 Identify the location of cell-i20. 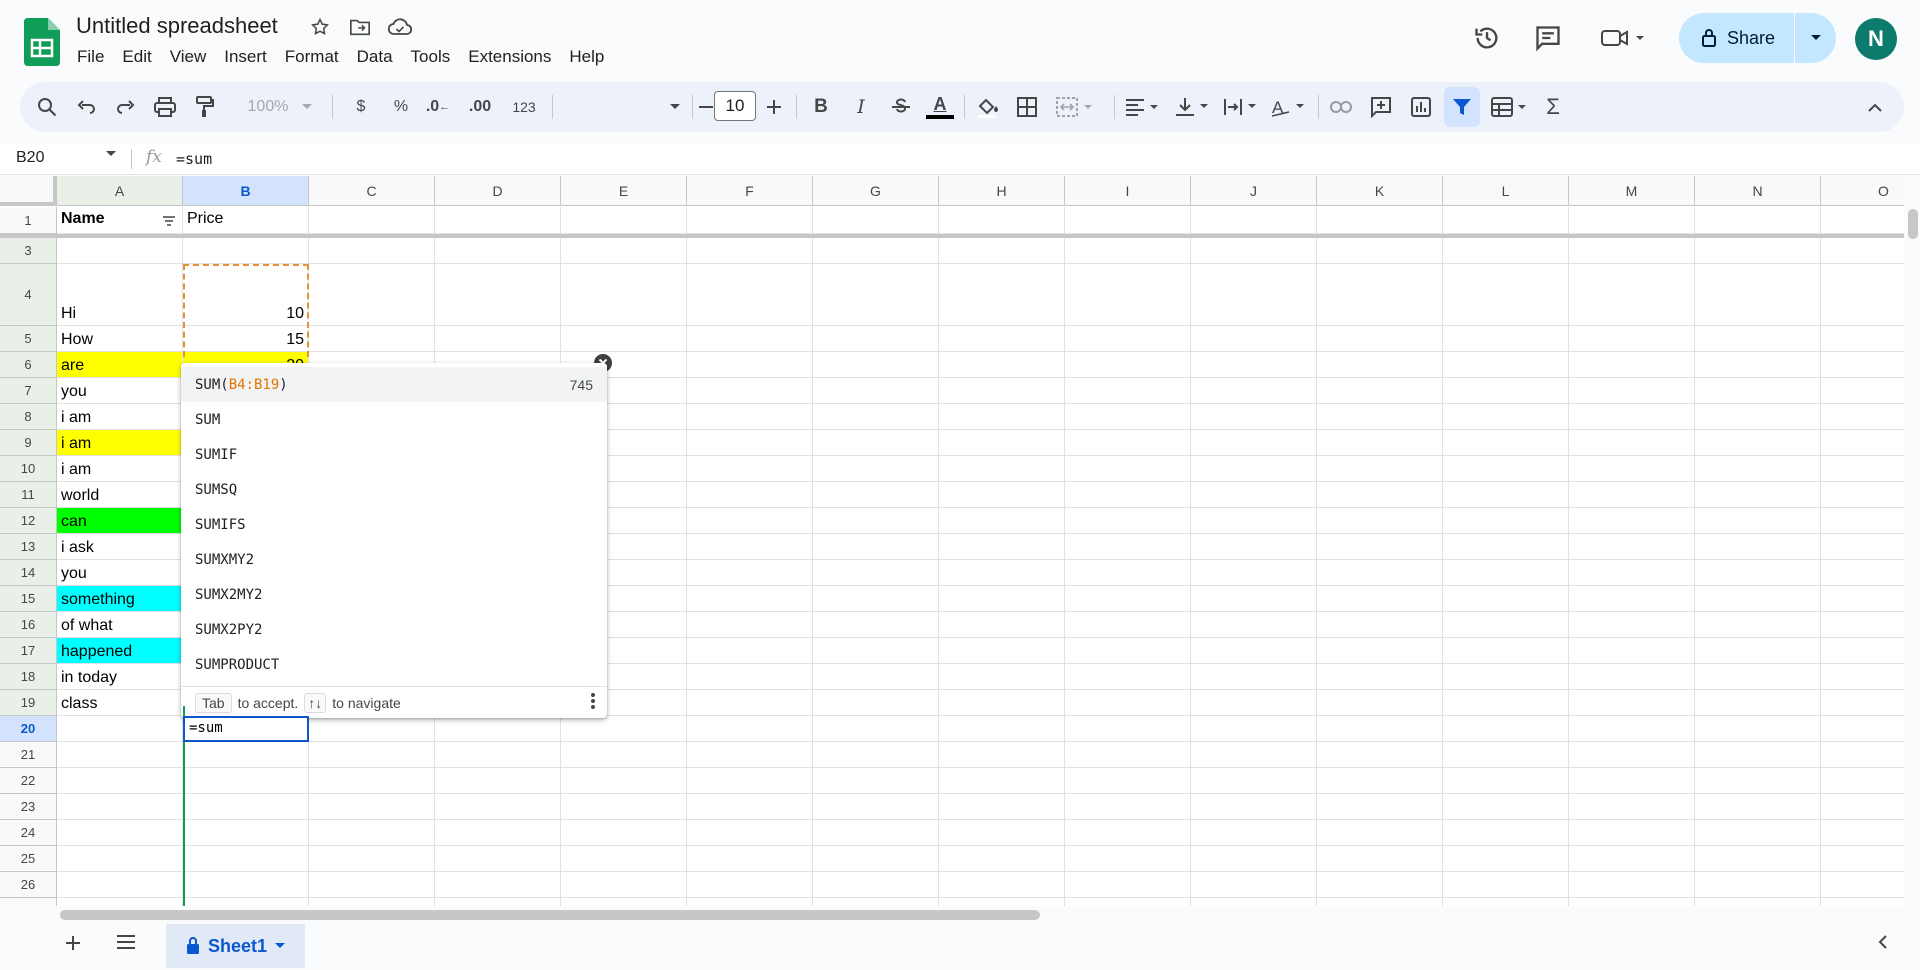
(1128, 729).